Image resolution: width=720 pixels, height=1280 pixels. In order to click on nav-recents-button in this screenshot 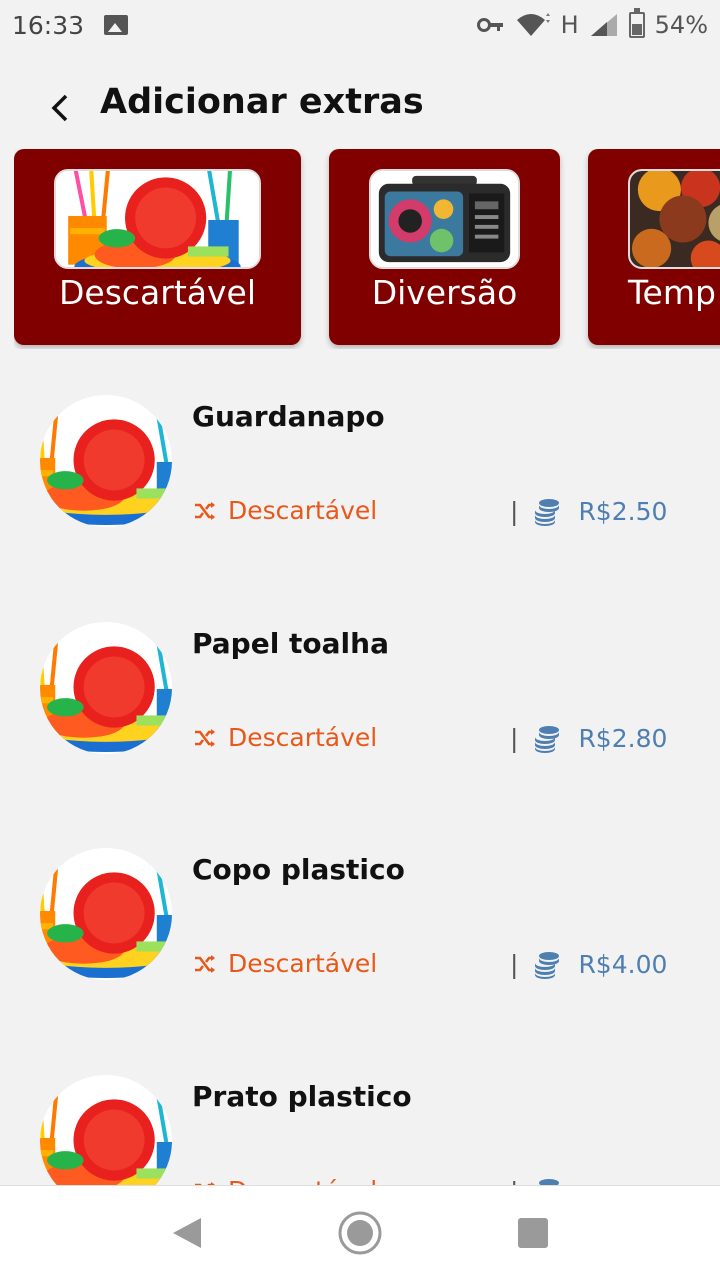, I will do `click(533, 1233)`.